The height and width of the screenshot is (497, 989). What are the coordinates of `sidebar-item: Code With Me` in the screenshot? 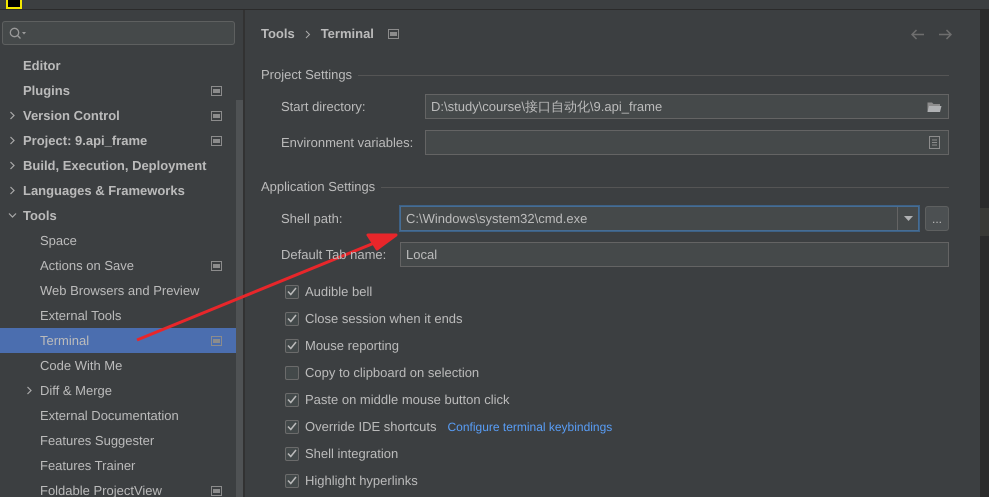 It's located at (118, 365).